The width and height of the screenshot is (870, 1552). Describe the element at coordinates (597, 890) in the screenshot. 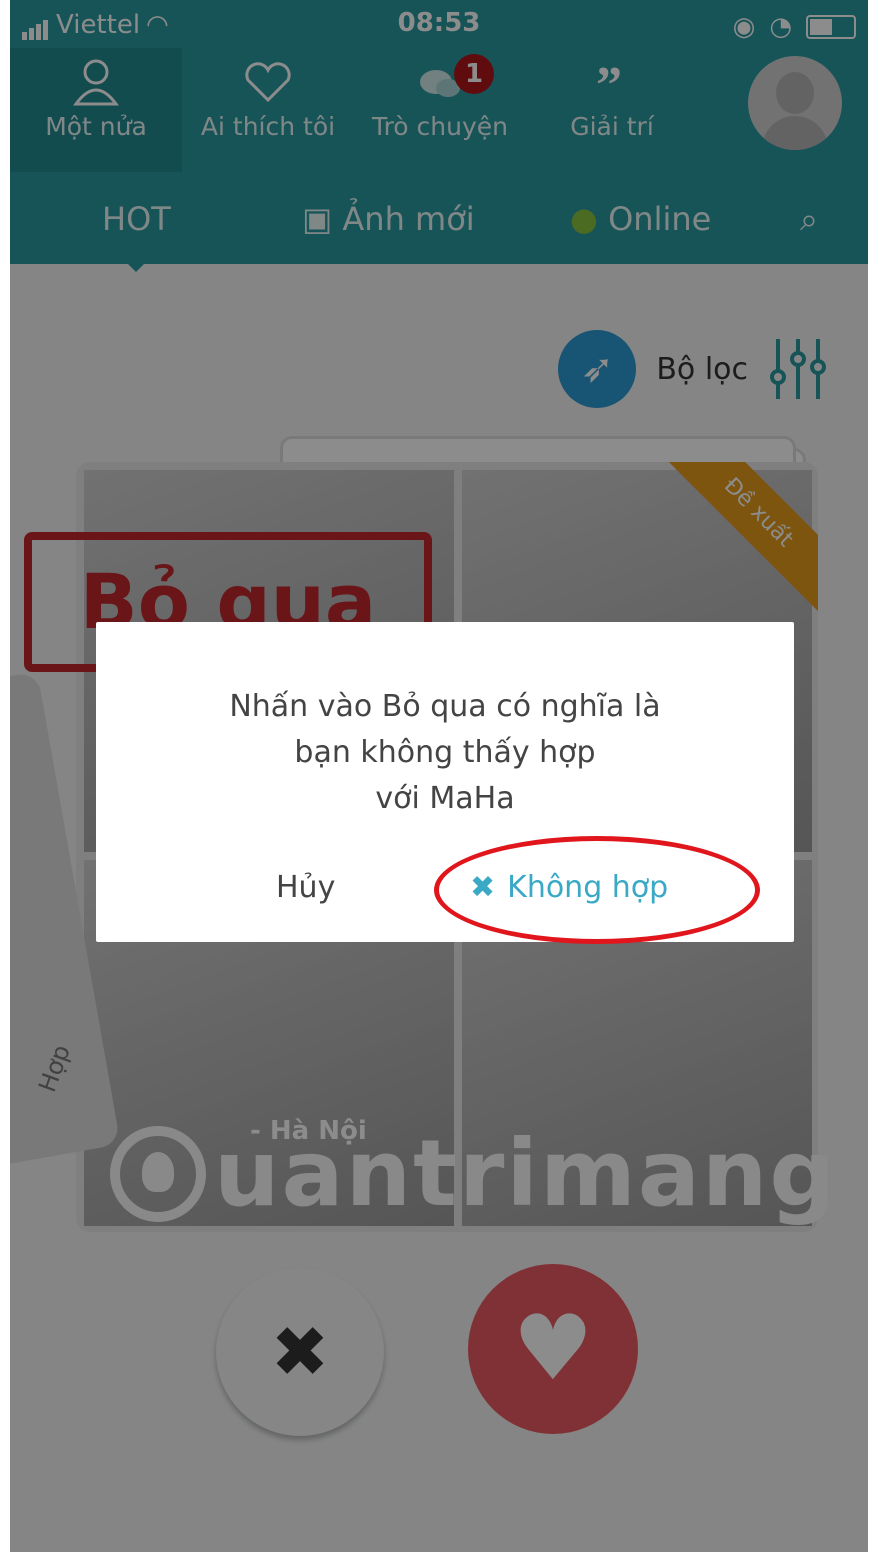

I see `highlight-circle` at that location.